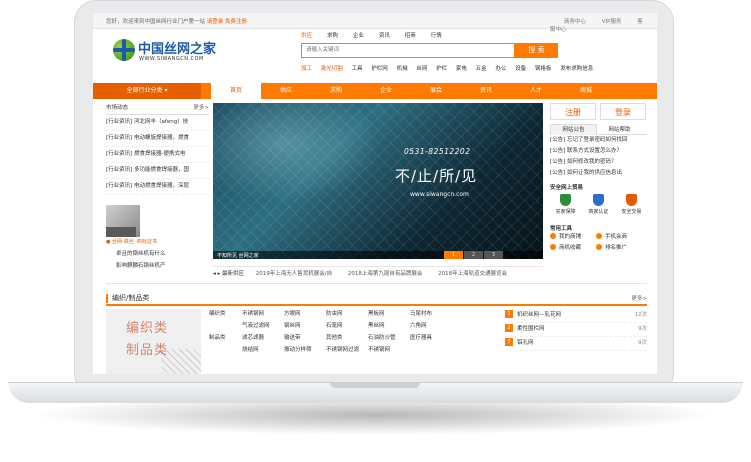 This screenshot has width=751, height=462. What do you see at coordinates (402, 69) in the screenshot?
I see `hot-keyword: 机械` at bounding box center [402, 69].